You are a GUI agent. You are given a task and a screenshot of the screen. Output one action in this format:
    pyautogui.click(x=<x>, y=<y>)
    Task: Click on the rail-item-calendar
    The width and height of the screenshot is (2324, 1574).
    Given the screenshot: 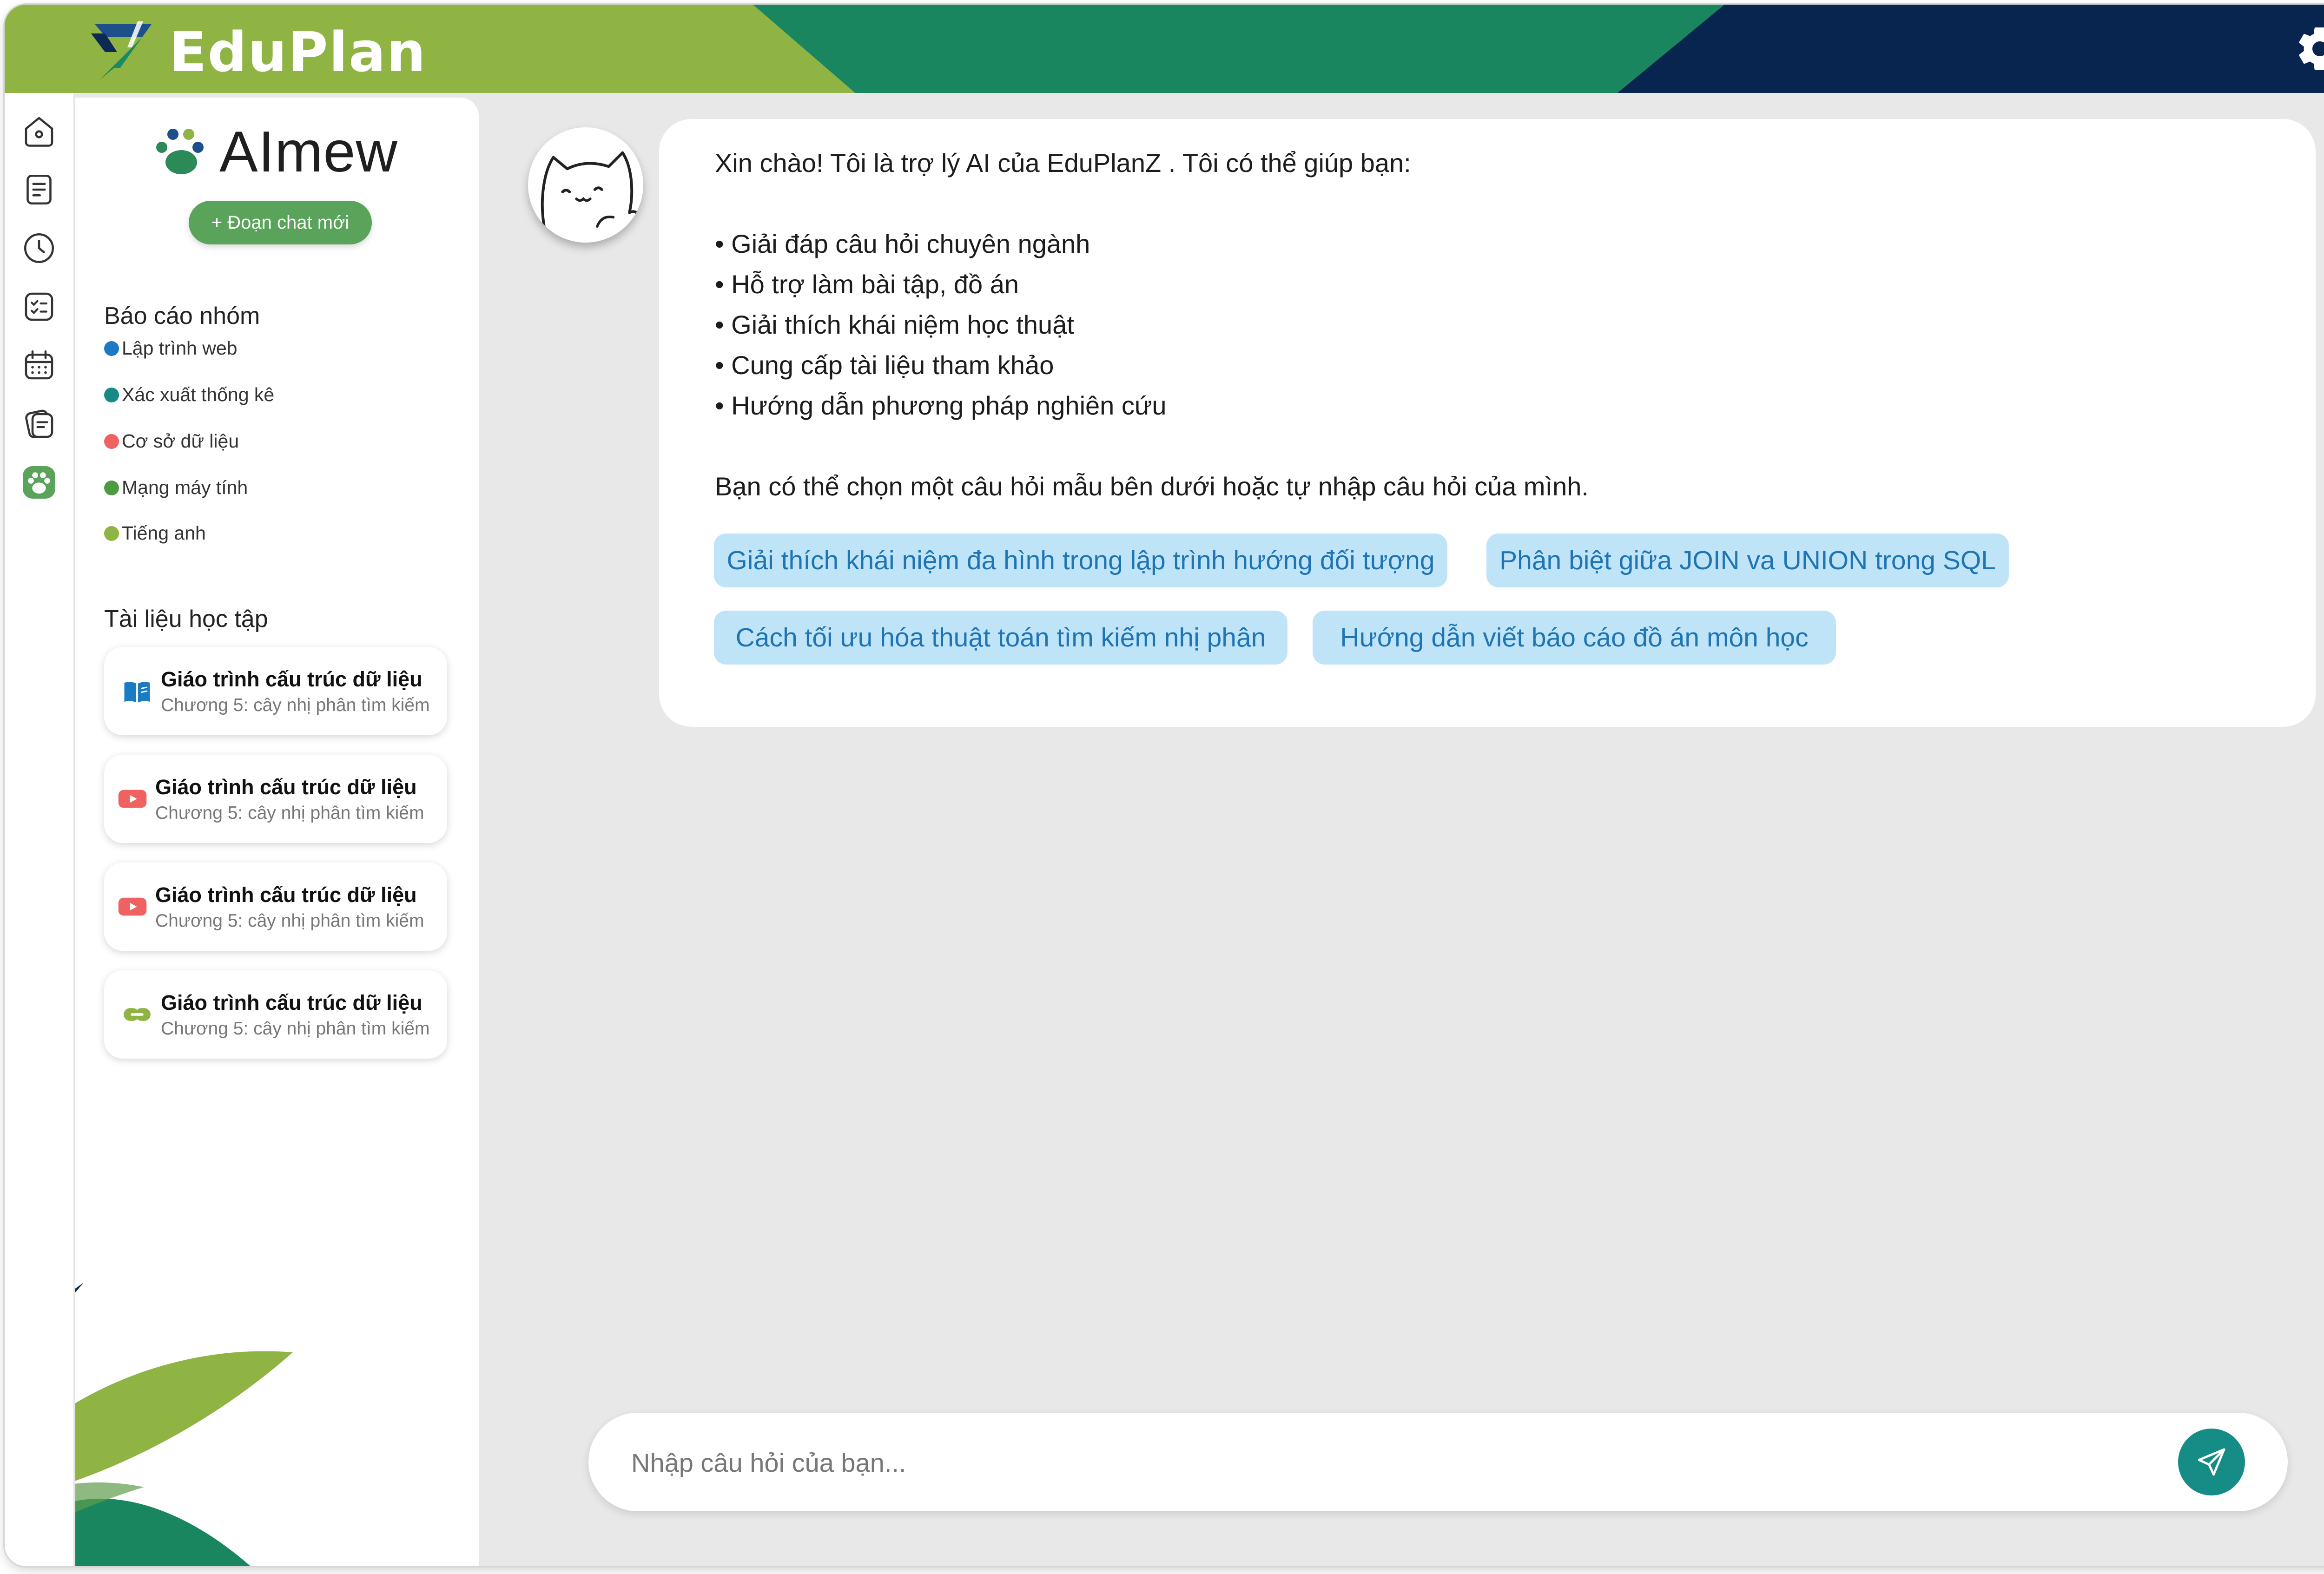 What is the action you would take?
    pyautogui.click(x=39, y=366)
    